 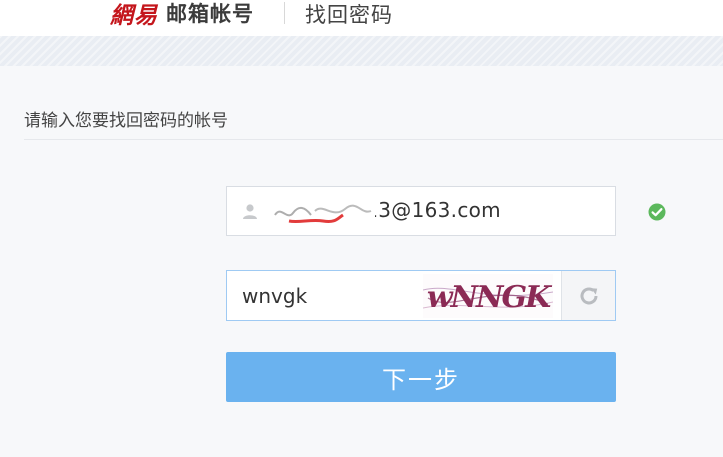 I want to click on captcha-input, so click(x=325, y=295).